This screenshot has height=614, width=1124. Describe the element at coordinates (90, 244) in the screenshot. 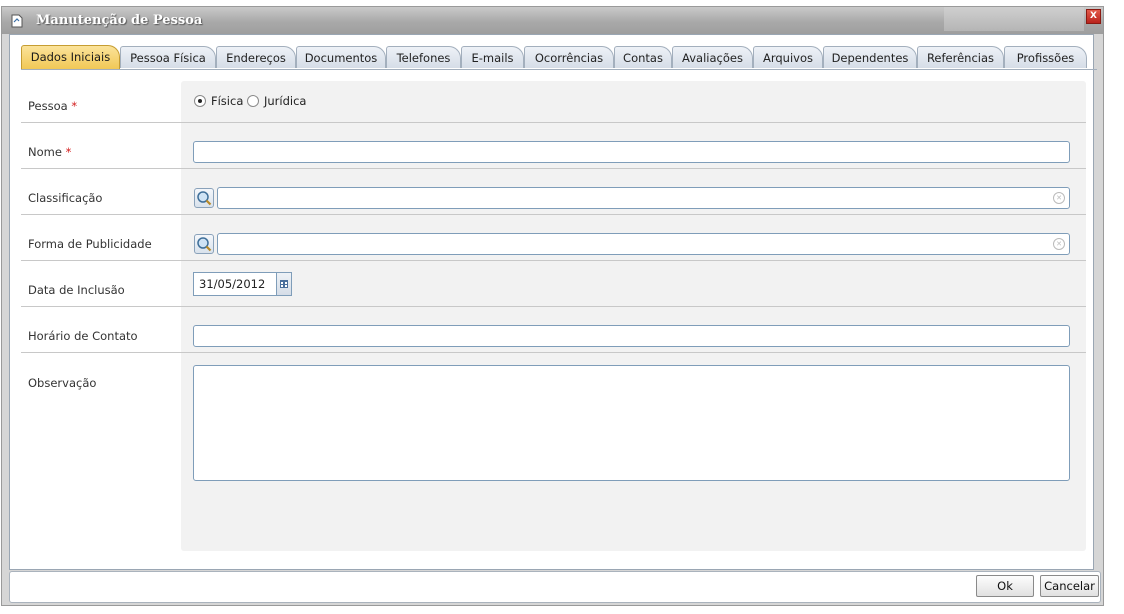

I see `forma-publicidade-label: Forma de Publicidade` at that location.